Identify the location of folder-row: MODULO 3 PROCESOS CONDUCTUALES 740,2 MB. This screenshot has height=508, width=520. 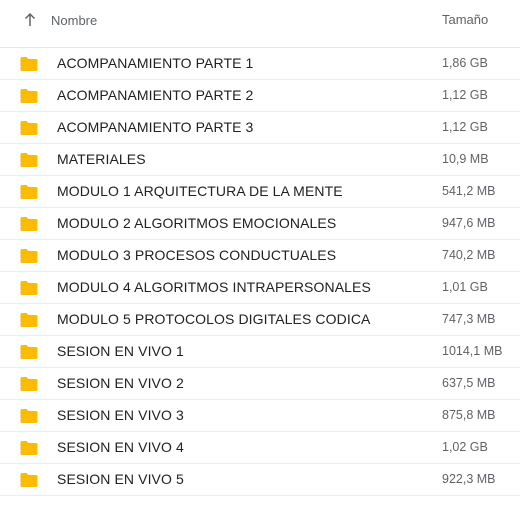
(260, 256).